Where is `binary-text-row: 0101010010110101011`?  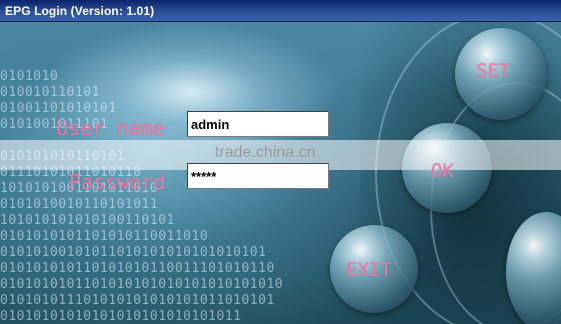
binary-text-row: 0101010010110101011 is located at coordinates (79, 205).